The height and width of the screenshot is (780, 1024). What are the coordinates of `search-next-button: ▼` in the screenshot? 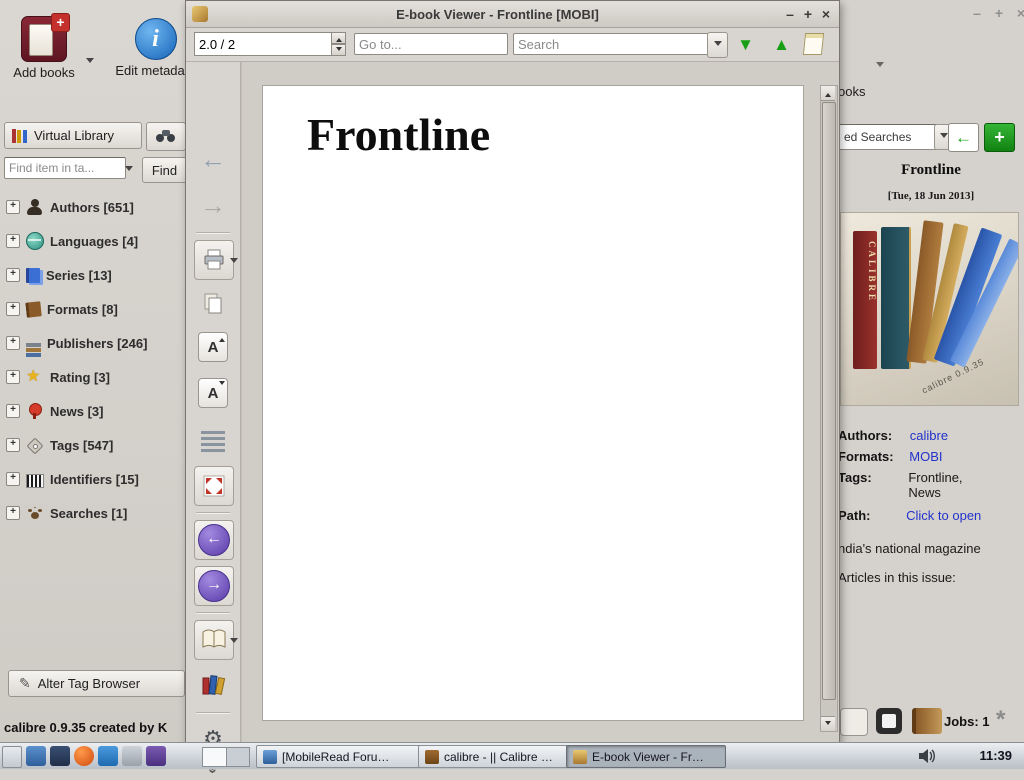 It's located at (745, 44).